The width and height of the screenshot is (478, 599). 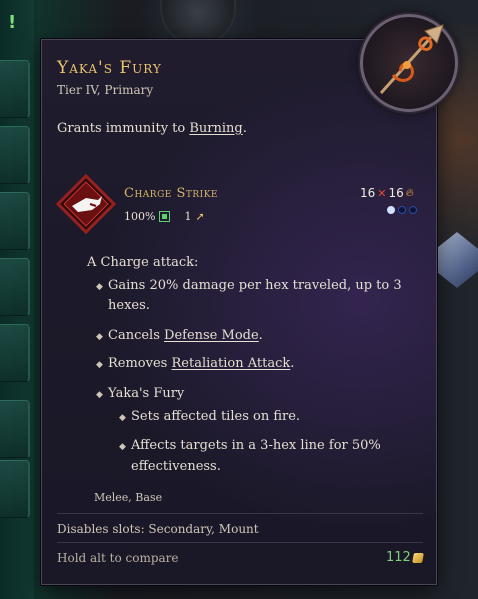 I want to click on accuracy-icon, so click(x=165, y=216).